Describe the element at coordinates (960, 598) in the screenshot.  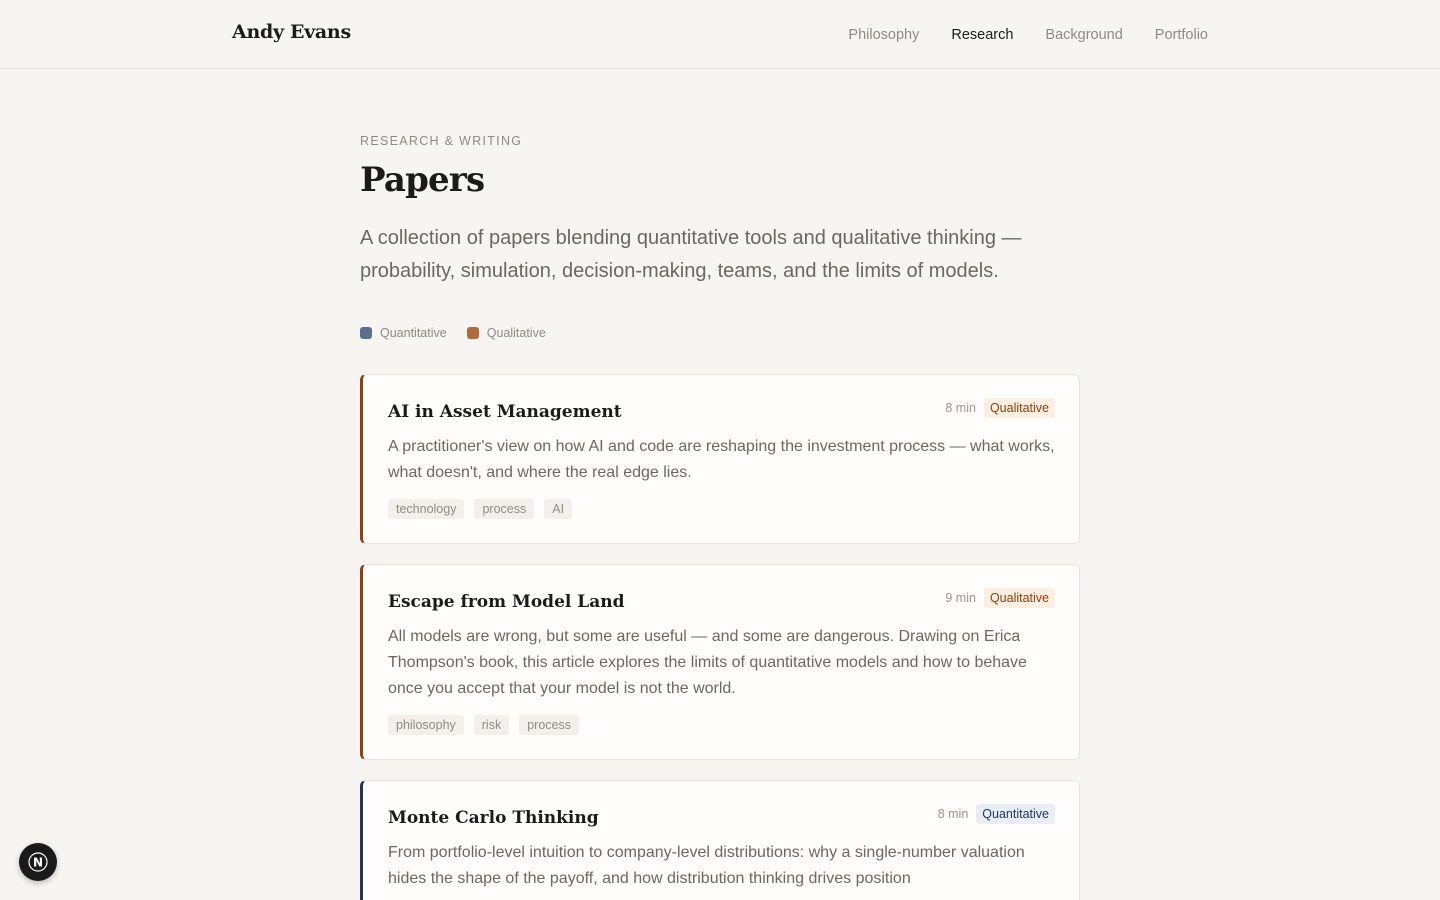
I see `read-time: 9 min` at that location.